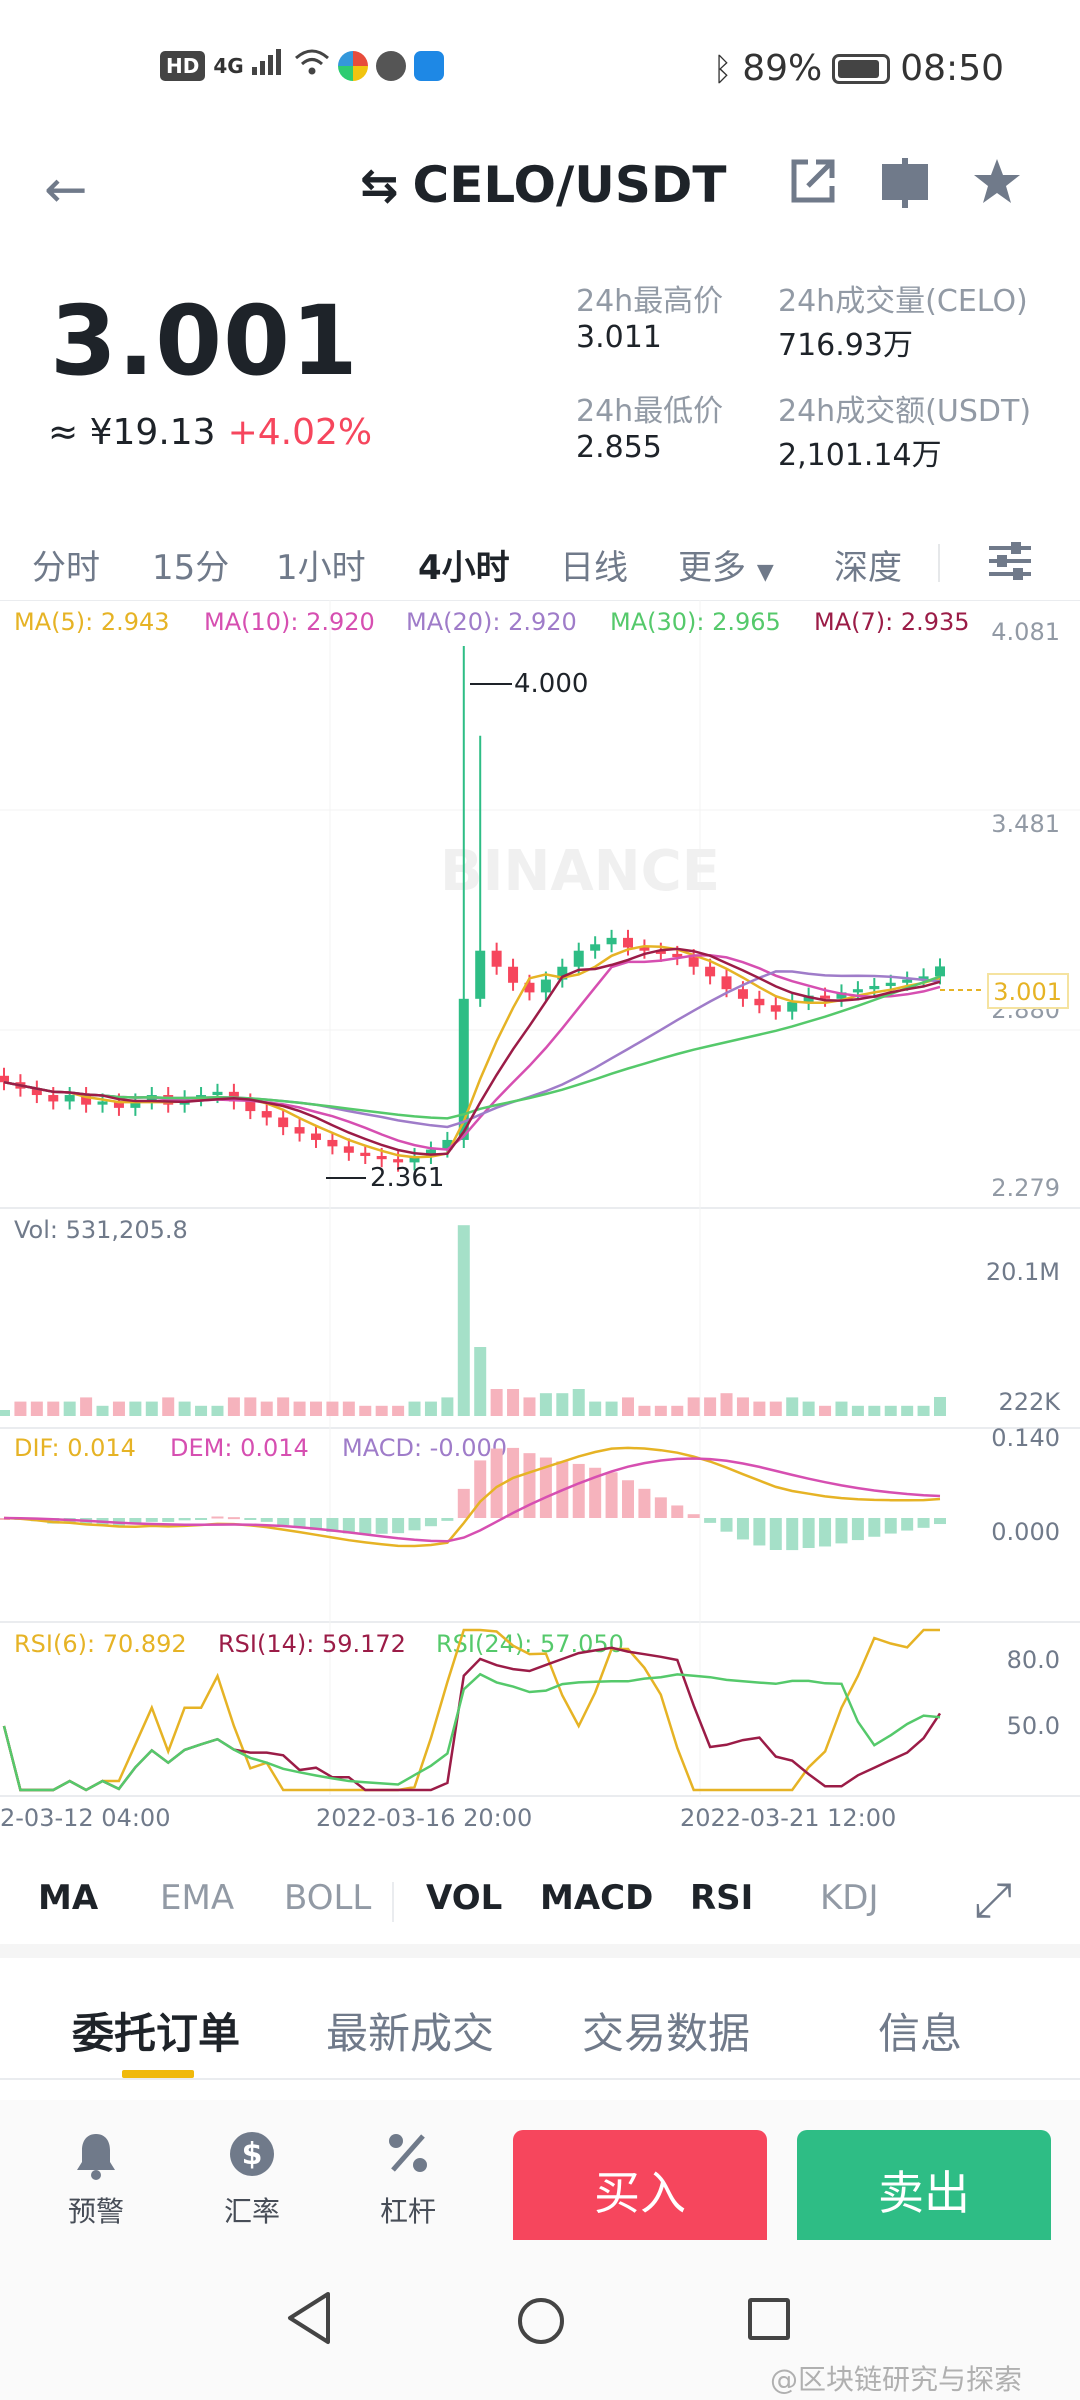 The image size is (1080, 2400). What do you see at coordinates (868, 564) in the screenshot?
I see `tab-depth: 深度` at bounding box center [868, 564].